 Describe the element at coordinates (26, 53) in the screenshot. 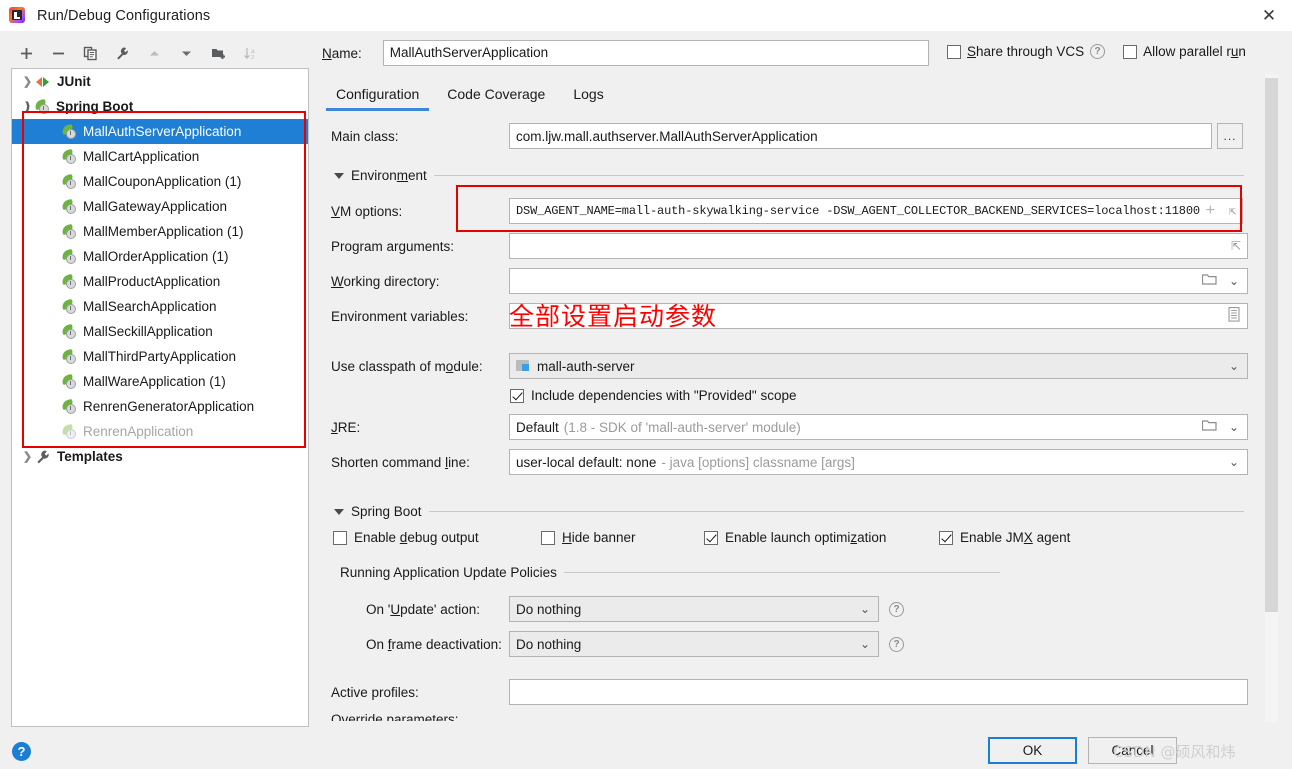

I see `add-configuration-button` at that location.